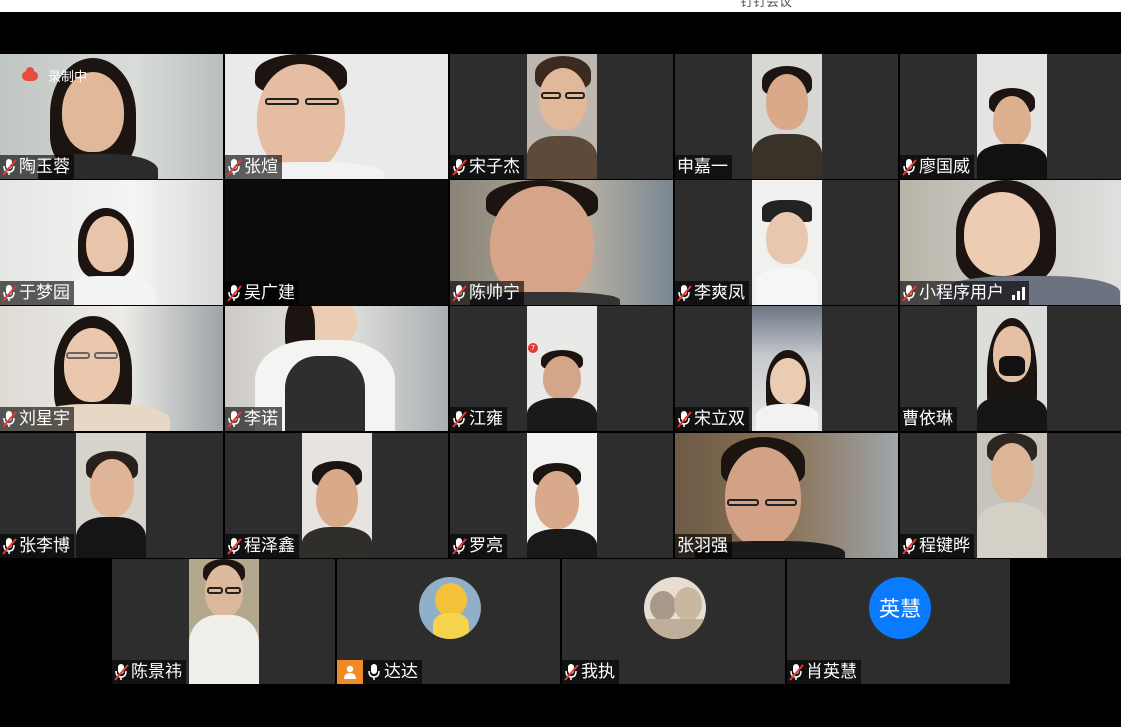 Image resolution: width=1121 pixels, height=727 pixels. I want to click on participant-tile: 于梦园, so click(111, 242).